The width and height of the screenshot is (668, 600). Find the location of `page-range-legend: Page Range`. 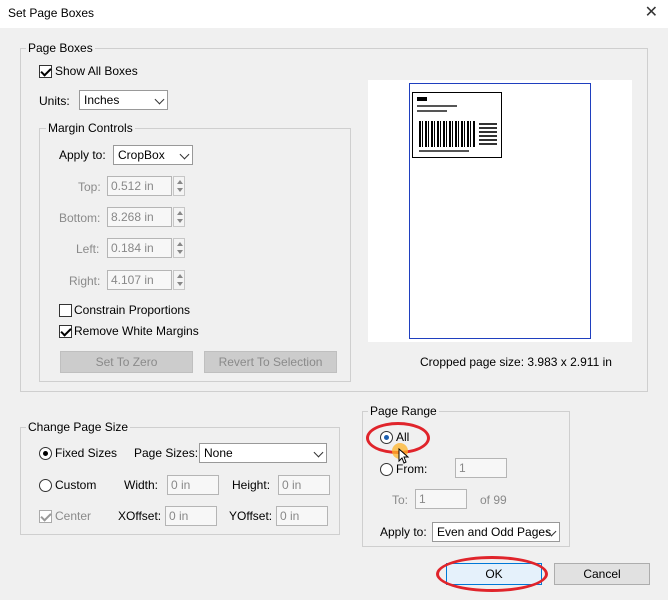

page-range-legend: Page Range is located at coordinates (403, 411).